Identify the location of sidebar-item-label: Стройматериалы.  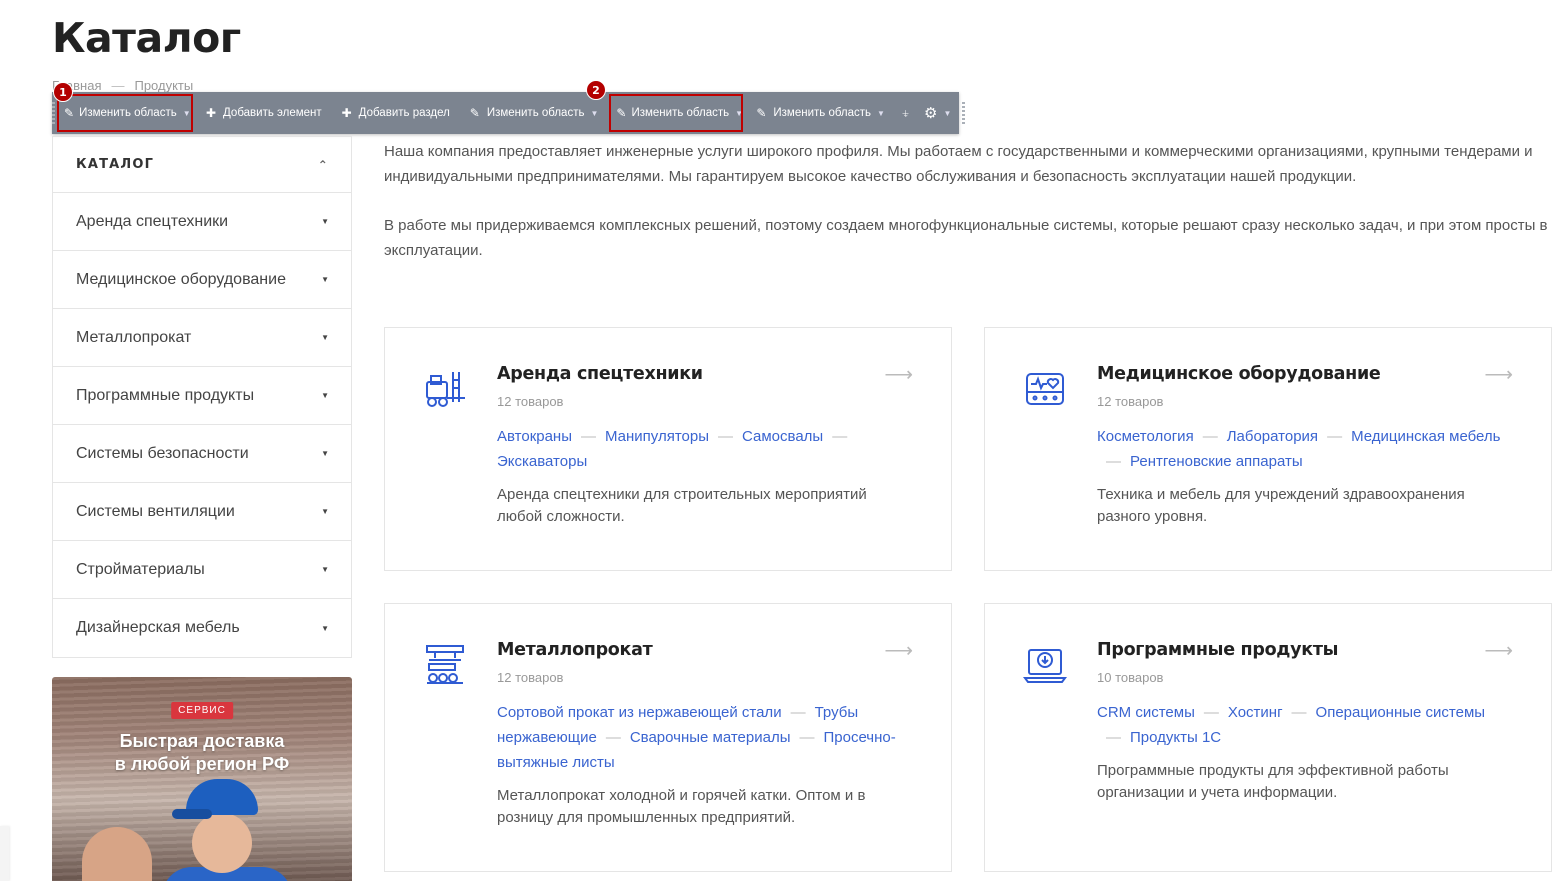
(140, 569).